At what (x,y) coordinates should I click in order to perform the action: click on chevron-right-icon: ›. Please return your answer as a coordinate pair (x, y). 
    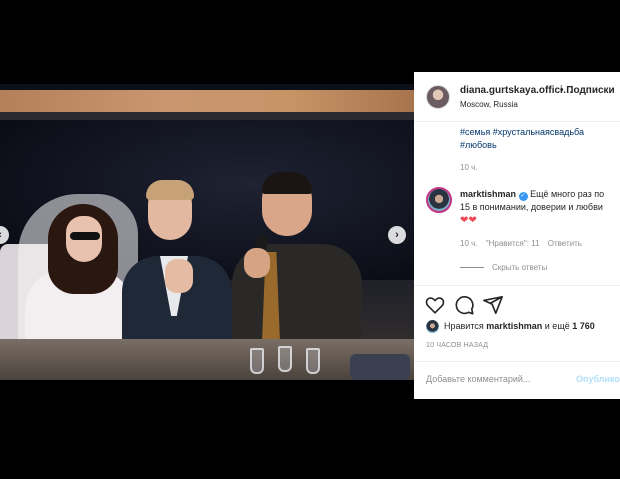
    Looking at the image, I should click on (397, 235).